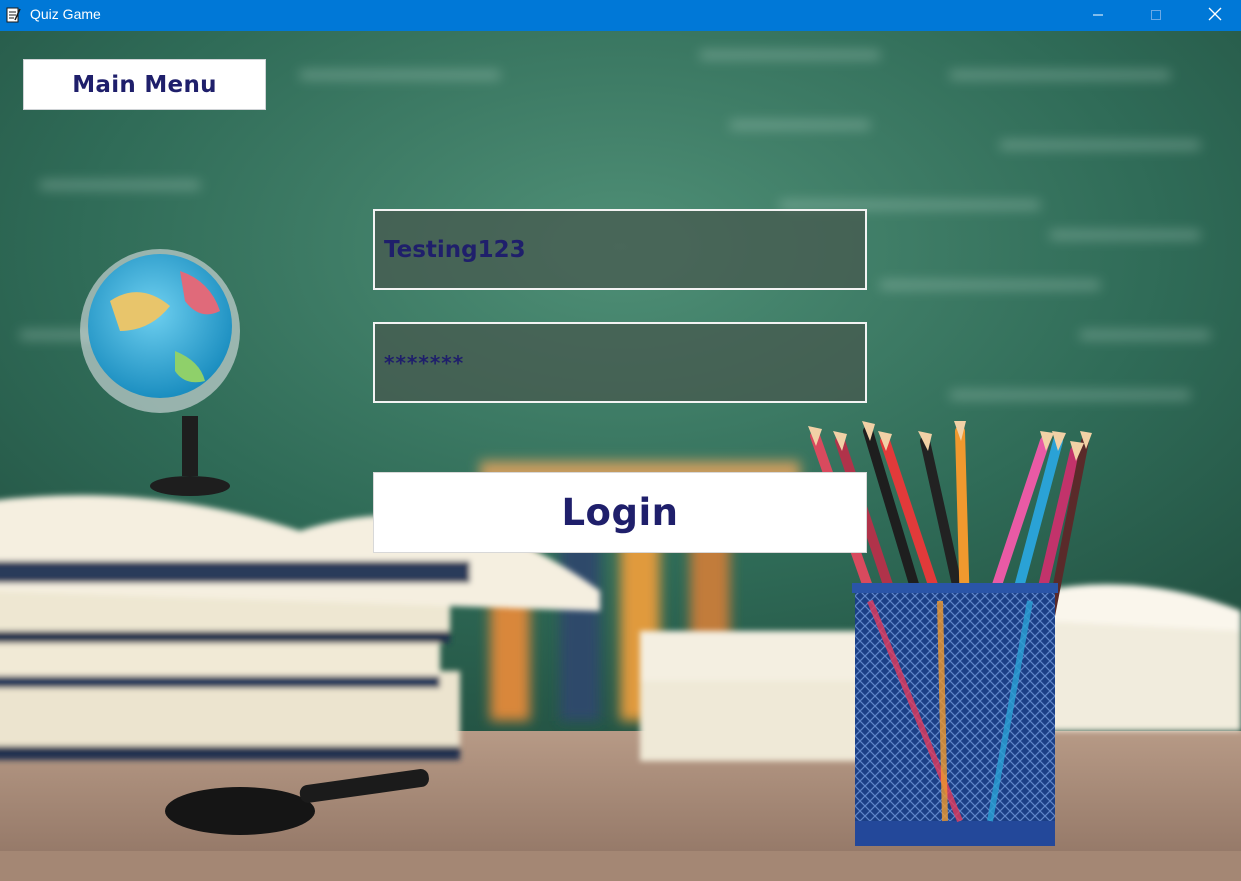 Image resolution: width=1241 pixels, height=881 pixels. I want to click on close-button, so click(1215, 15).